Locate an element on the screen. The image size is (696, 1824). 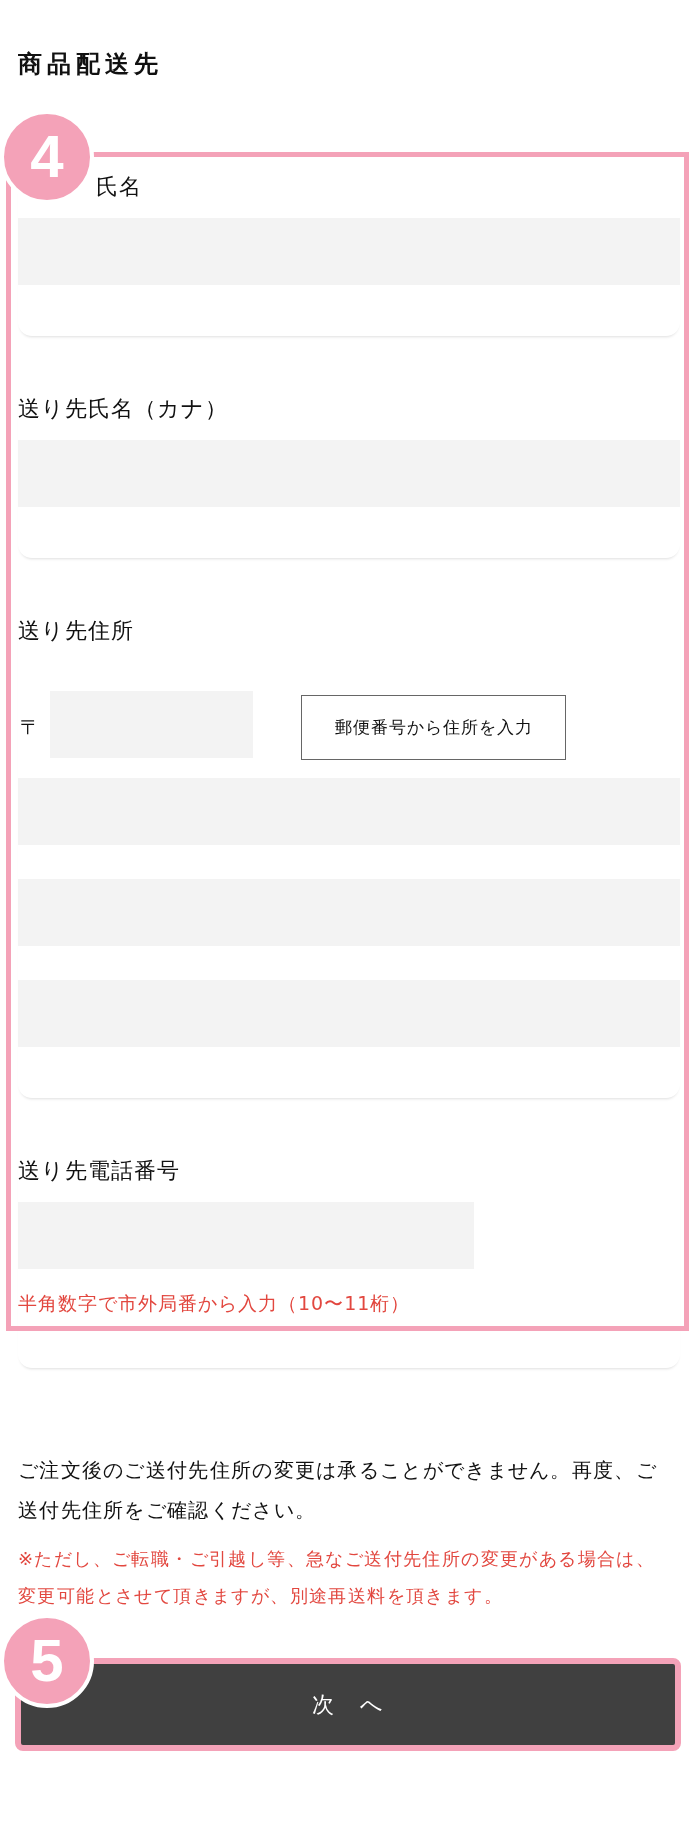
address-lookup-button: 郵便番号から住所を入力 is located at coordinates (433, 727).